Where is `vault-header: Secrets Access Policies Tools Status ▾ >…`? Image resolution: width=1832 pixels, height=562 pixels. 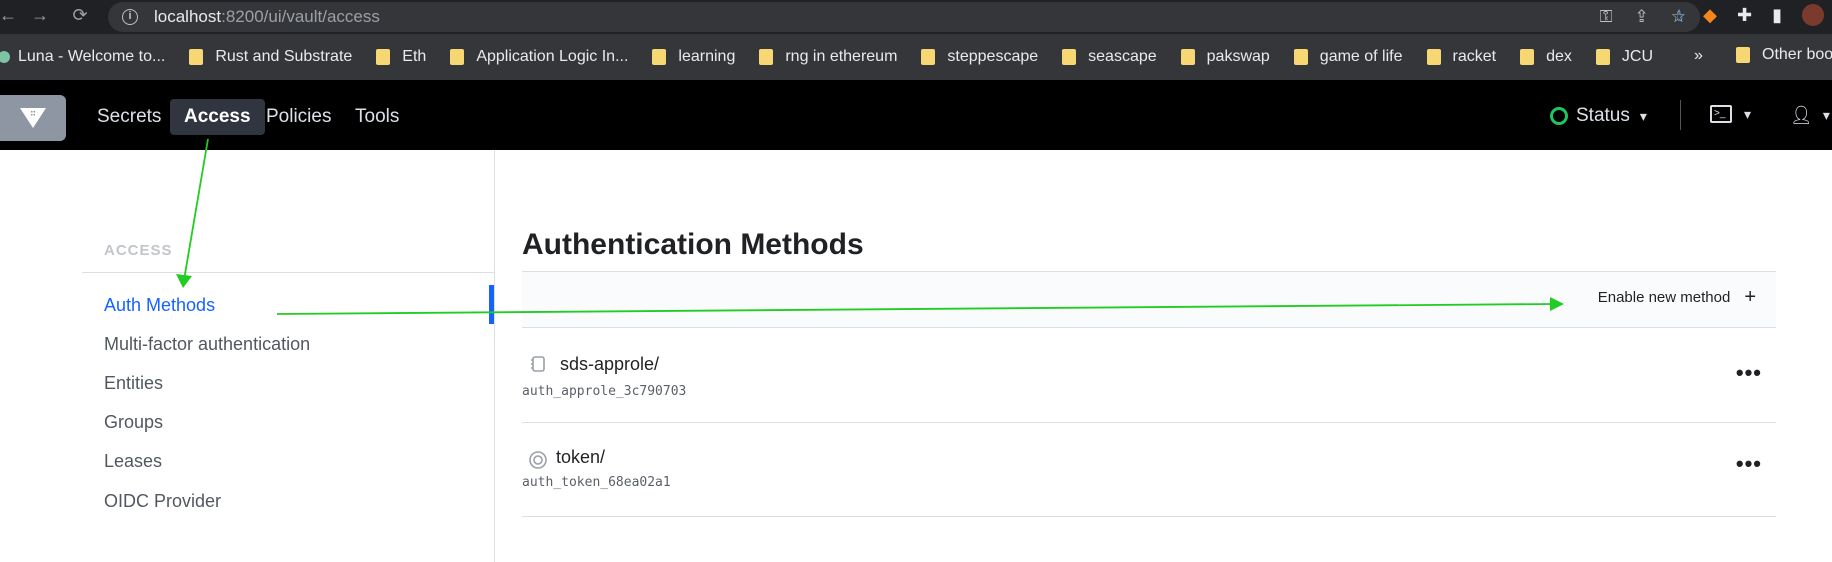
vault-header: Secrets Access Policies Tools Status ▾ >… is located at coordinates (916, 115).